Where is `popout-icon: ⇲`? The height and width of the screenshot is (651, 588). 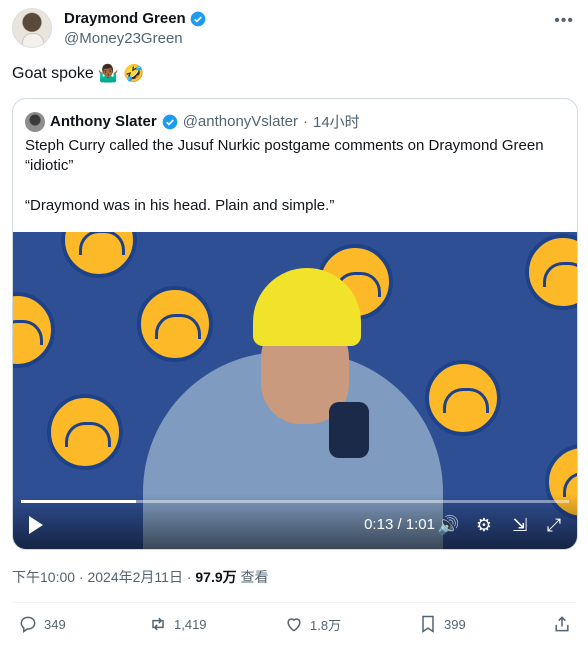 popout-icon: ⇲ is located at coordinates (520, 525).